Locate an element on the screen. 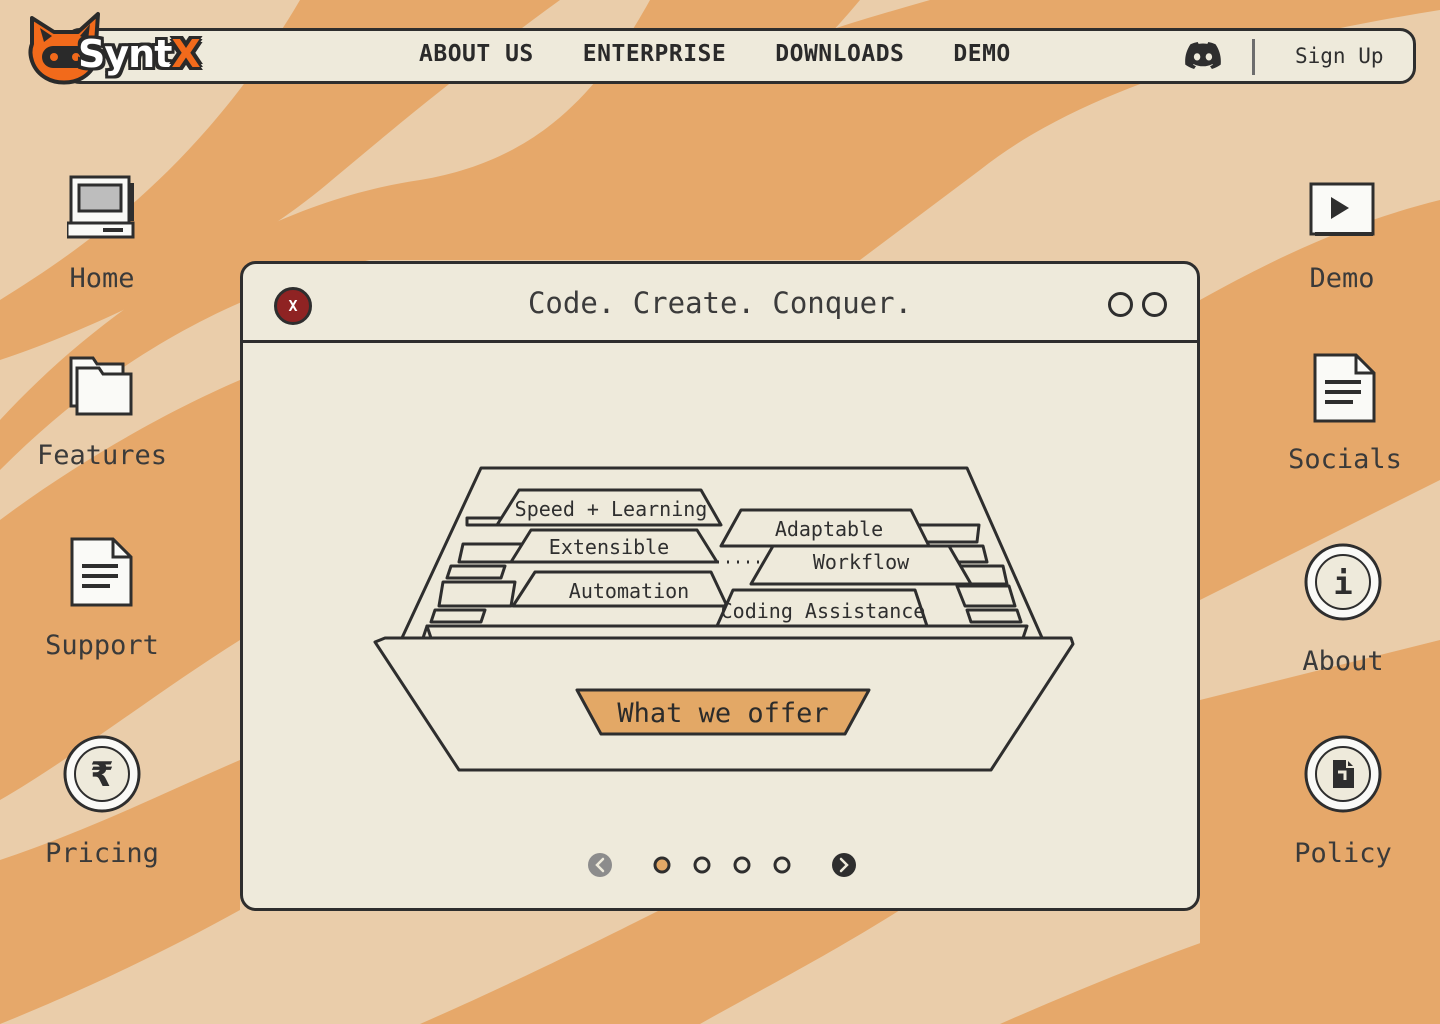 This screenshot has width=1440, height=1024. desktop-icon-pricing: ₹ Pricing is located at coordinates (102, 801).